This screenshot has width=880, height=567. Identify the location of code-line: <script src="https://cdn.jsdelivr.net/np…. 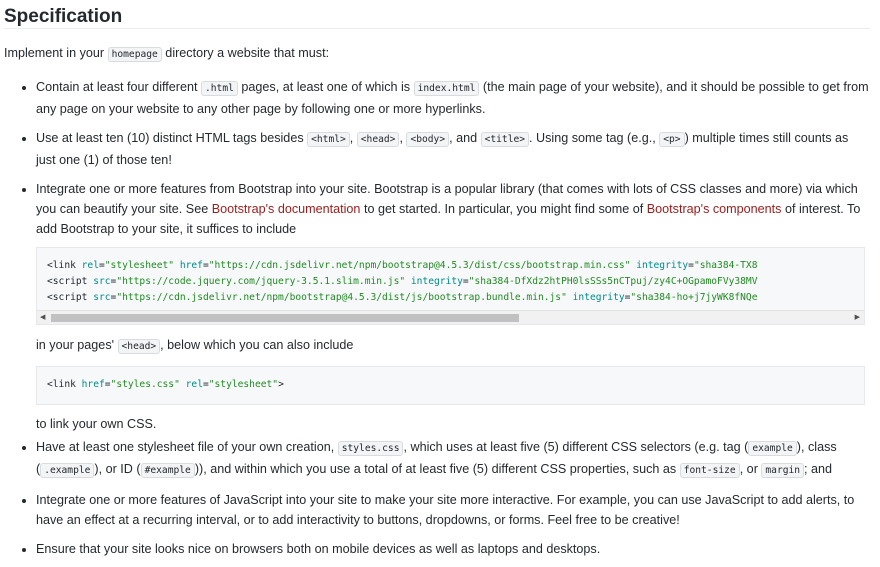
(402, 297).